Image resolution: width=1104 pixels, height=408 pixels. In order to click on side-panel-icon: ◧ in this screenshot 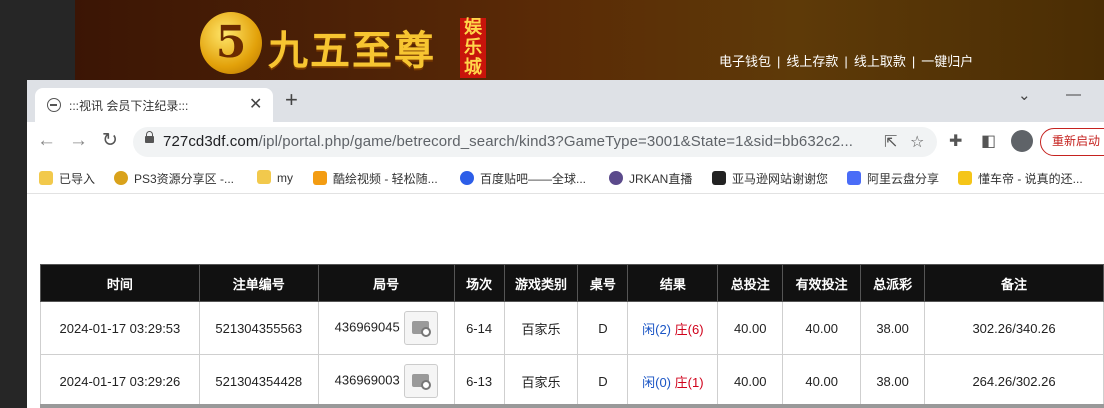, I will do `click(988, 141)`.